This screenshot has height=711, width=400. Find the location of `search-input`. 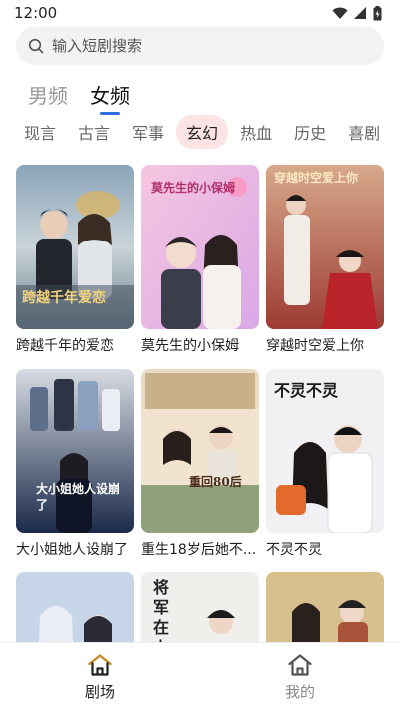

search-input is located at coordinates (202, 46).